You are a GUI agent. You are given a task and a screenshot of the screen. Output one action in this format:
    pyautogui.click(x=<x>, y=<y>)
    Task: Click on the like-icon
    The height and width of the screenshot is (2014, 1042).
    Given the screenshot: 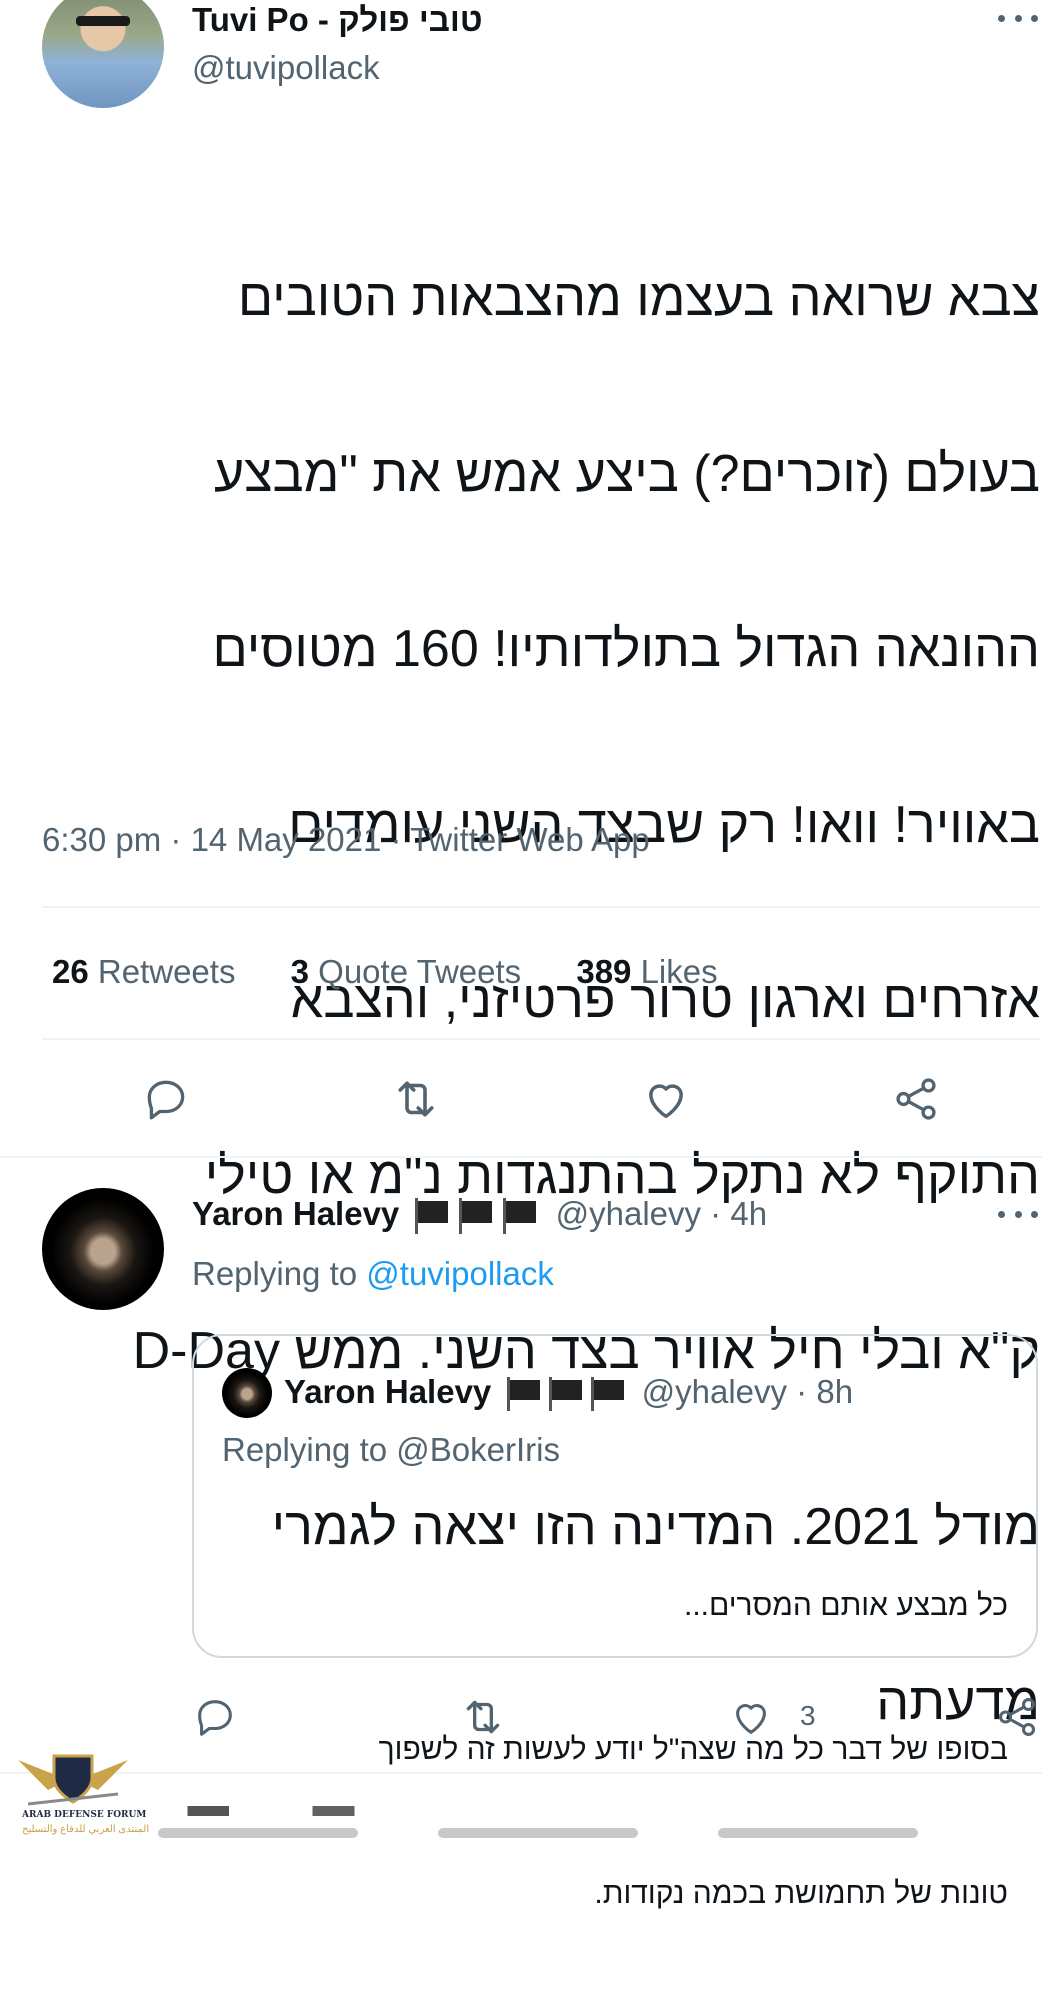 What is the action you would take?
    pyautogui.click(x=666, y=1099)
    